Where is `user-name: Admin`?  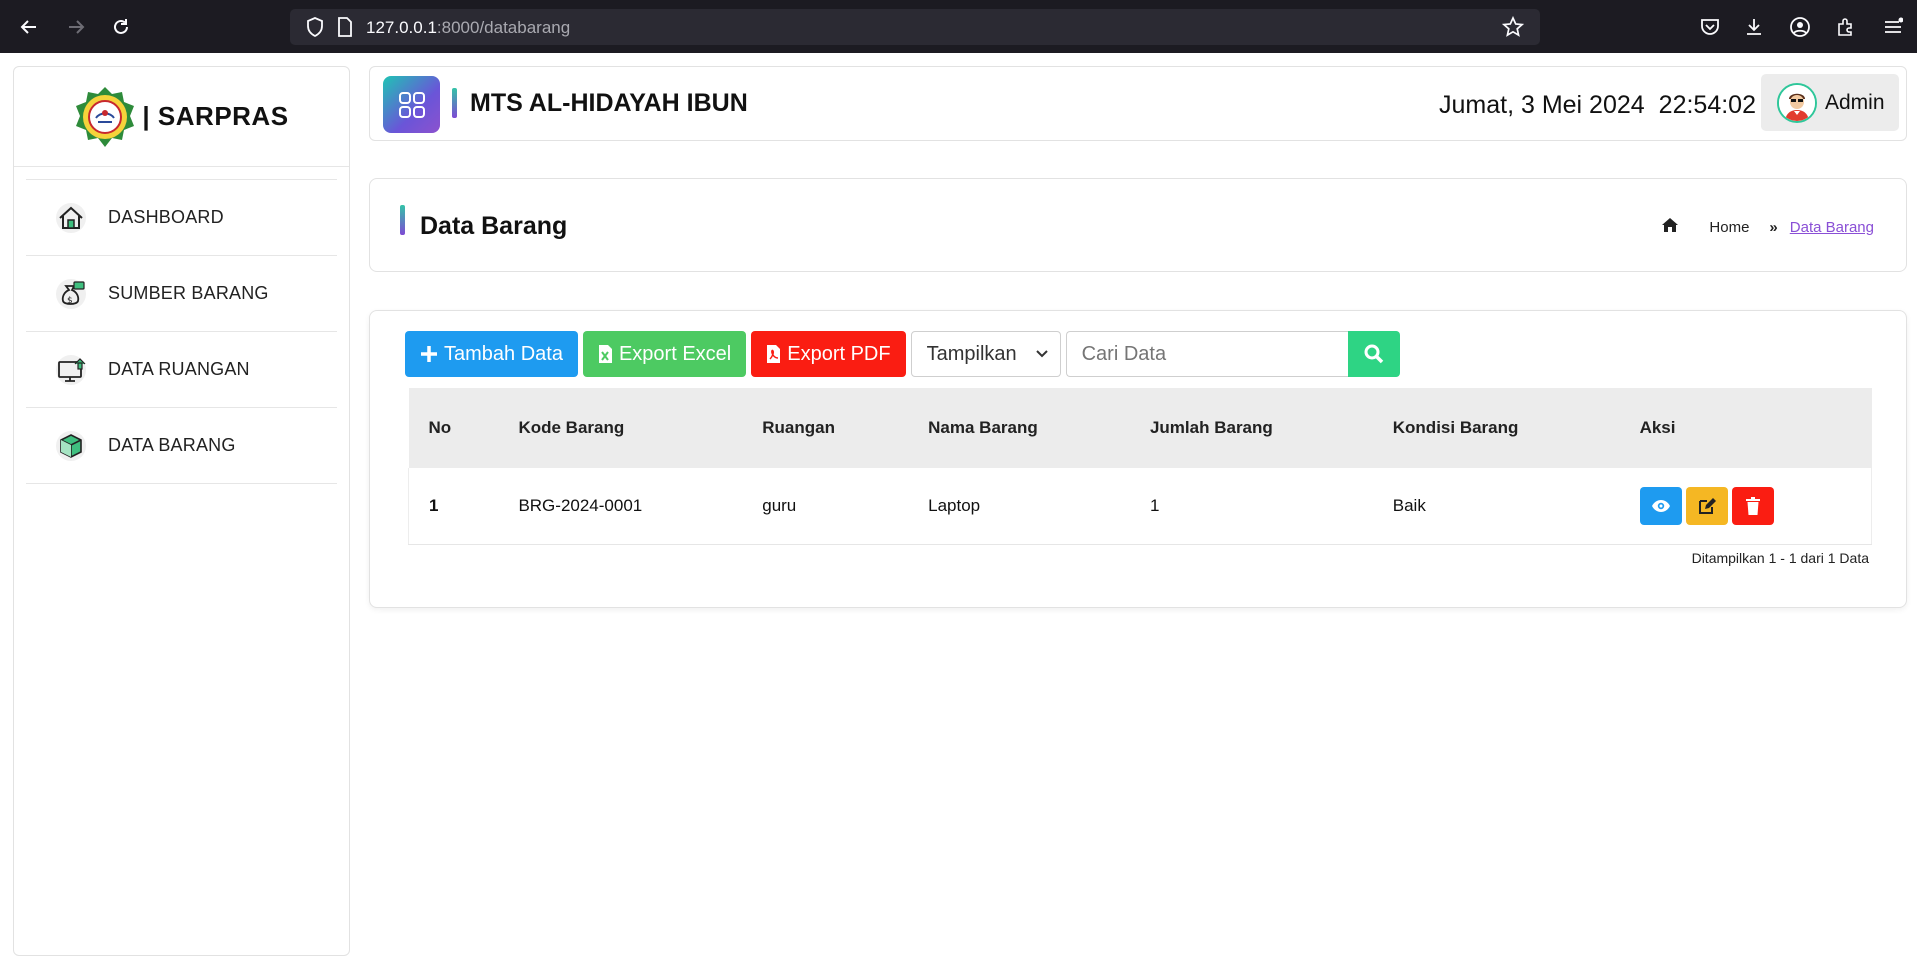 user-name: Admin is located at coordinates (1855, 102).